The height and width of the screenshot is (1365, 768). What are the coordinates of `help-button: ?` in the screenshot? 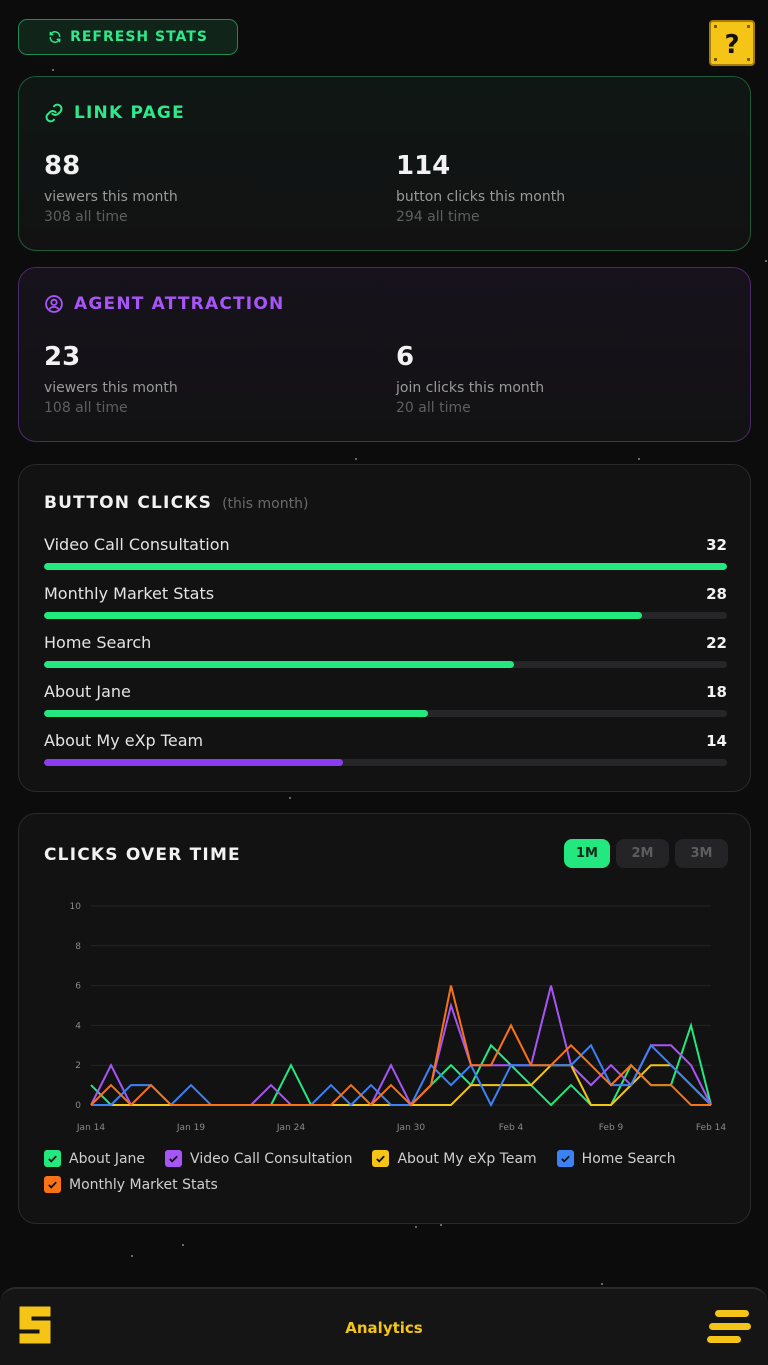 It's located at (732, 43).